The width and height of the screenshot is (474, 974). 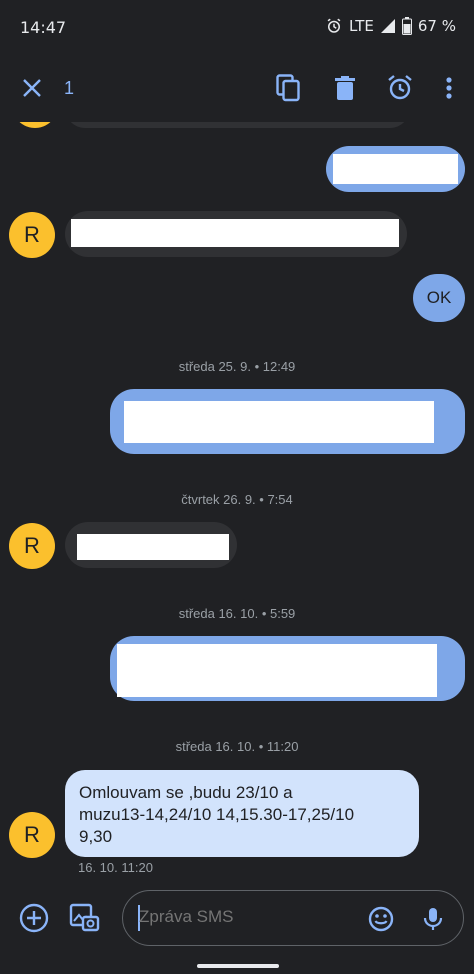 I want to click on timestamp-divider: středa 16. 10. • 5:59, so click(x=237, y=613).